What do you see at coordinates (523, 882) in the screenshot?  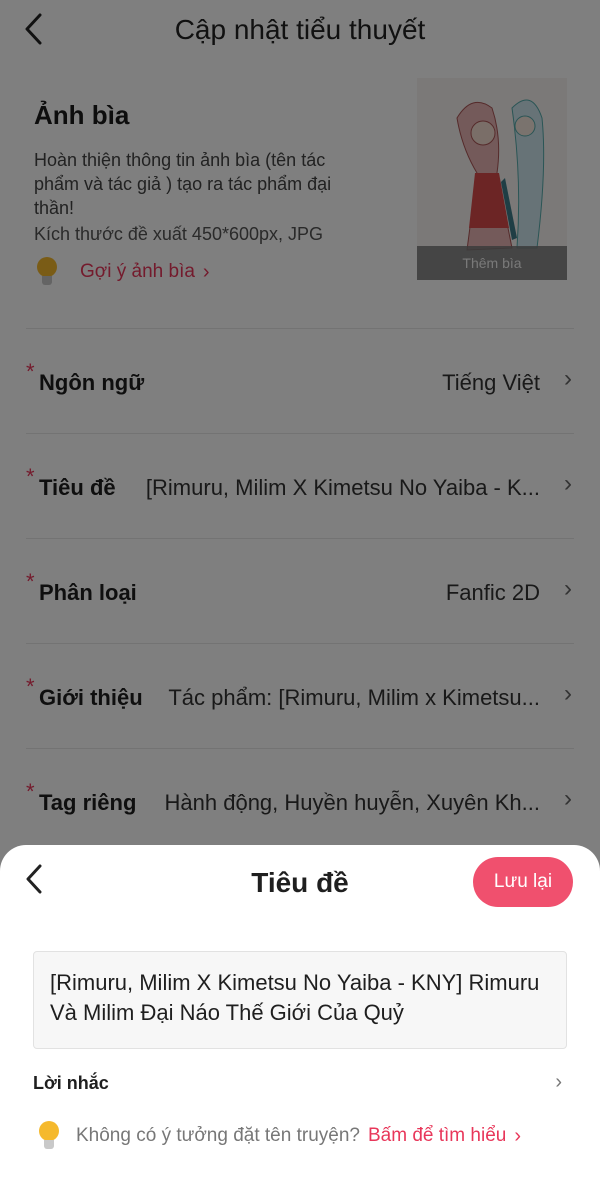 I see `save-button: Lưu lại` at bounding box center [523, 882].